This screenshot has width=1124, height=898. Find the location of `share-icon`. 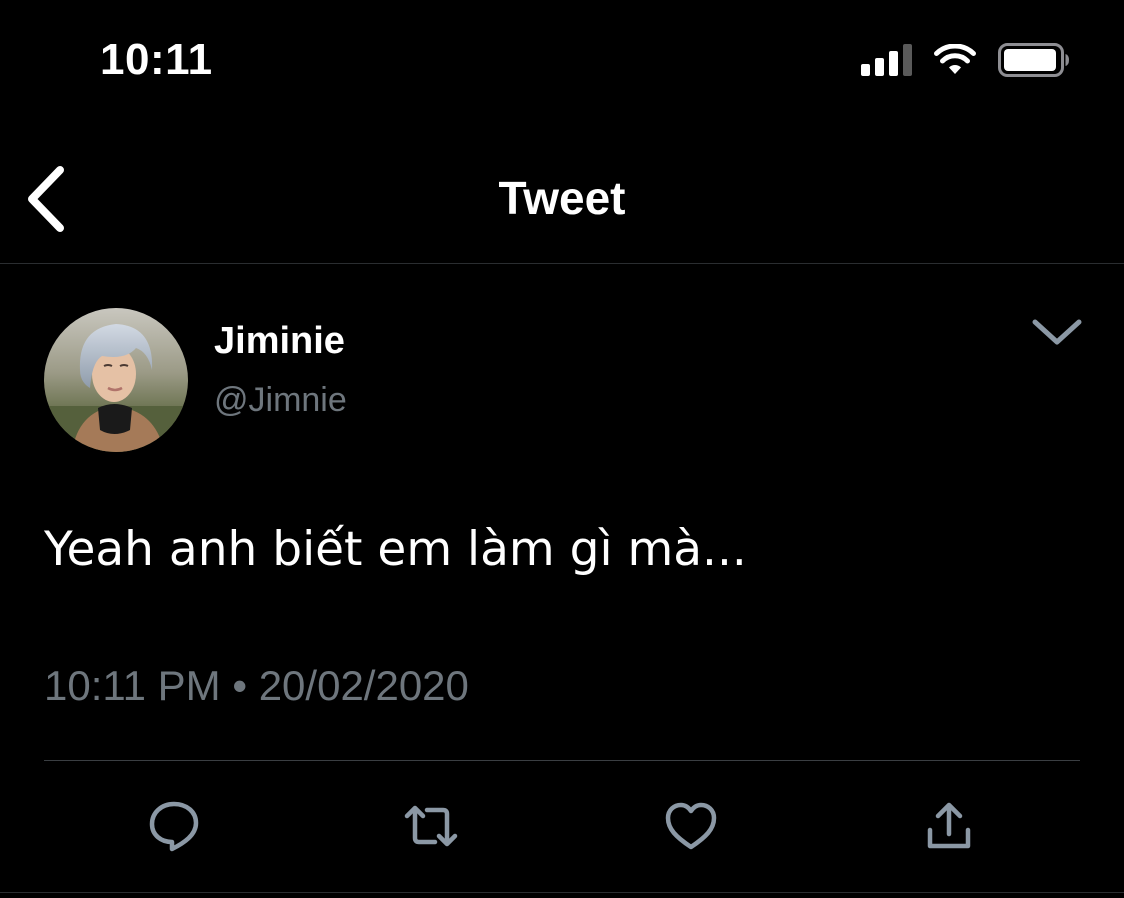

share-icon is located at coordinates (949, 825).